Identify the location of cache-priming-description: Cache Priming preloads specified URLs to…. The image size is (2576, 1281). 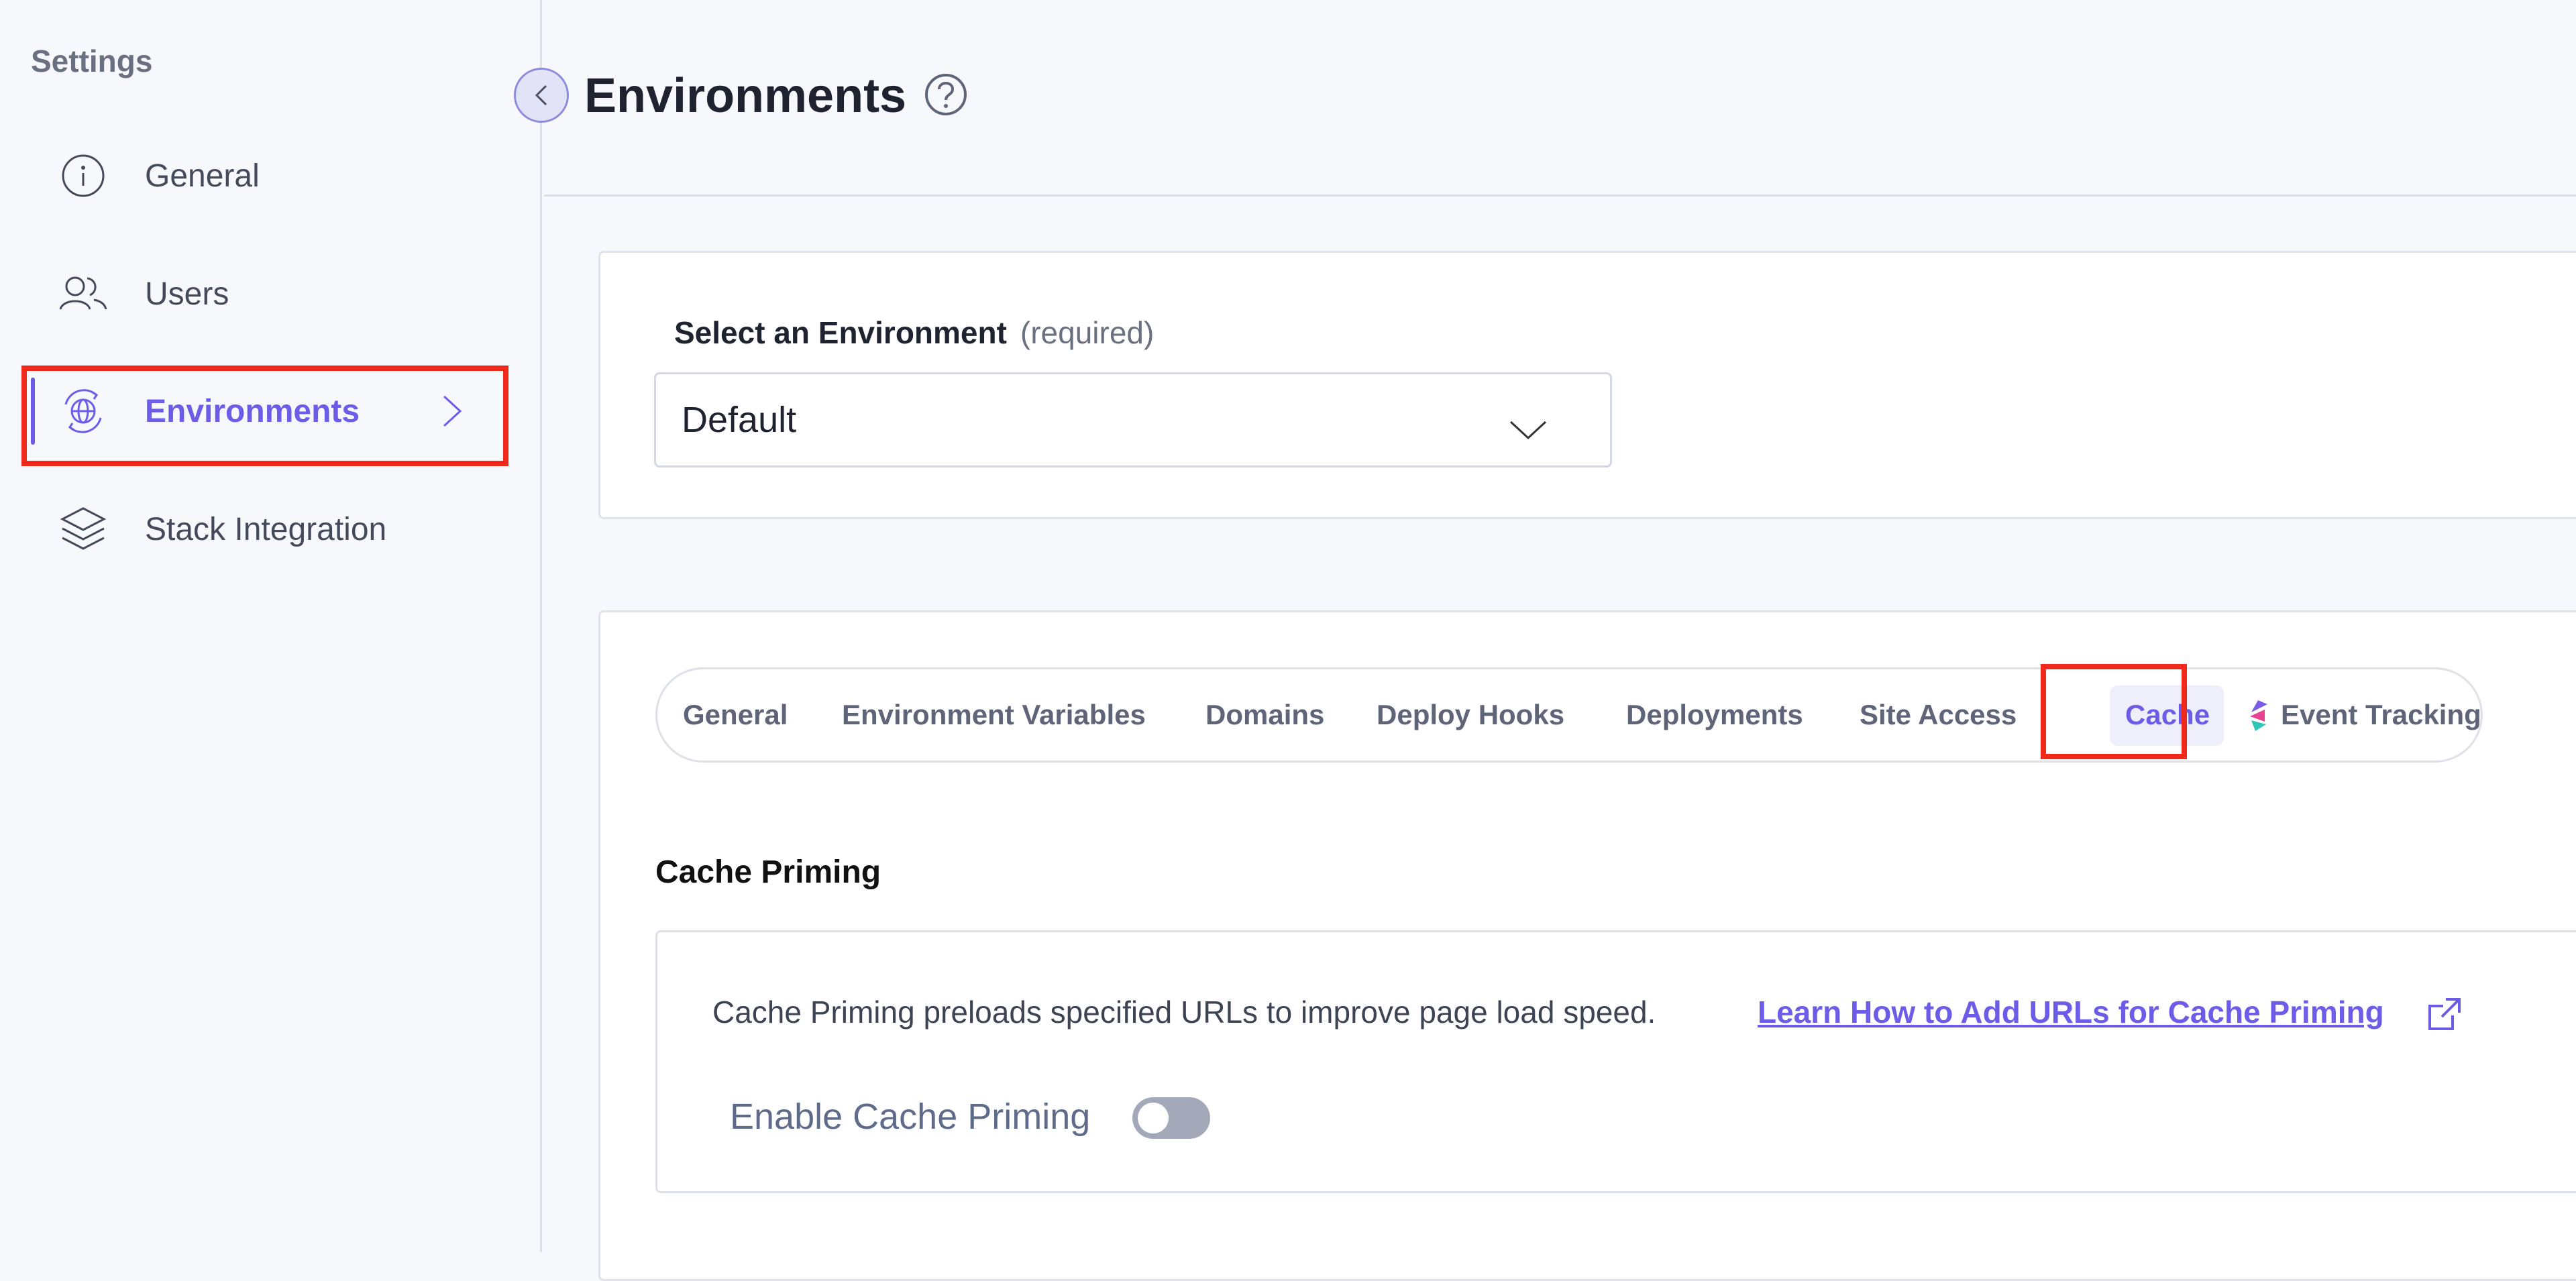
(1184, 1012).